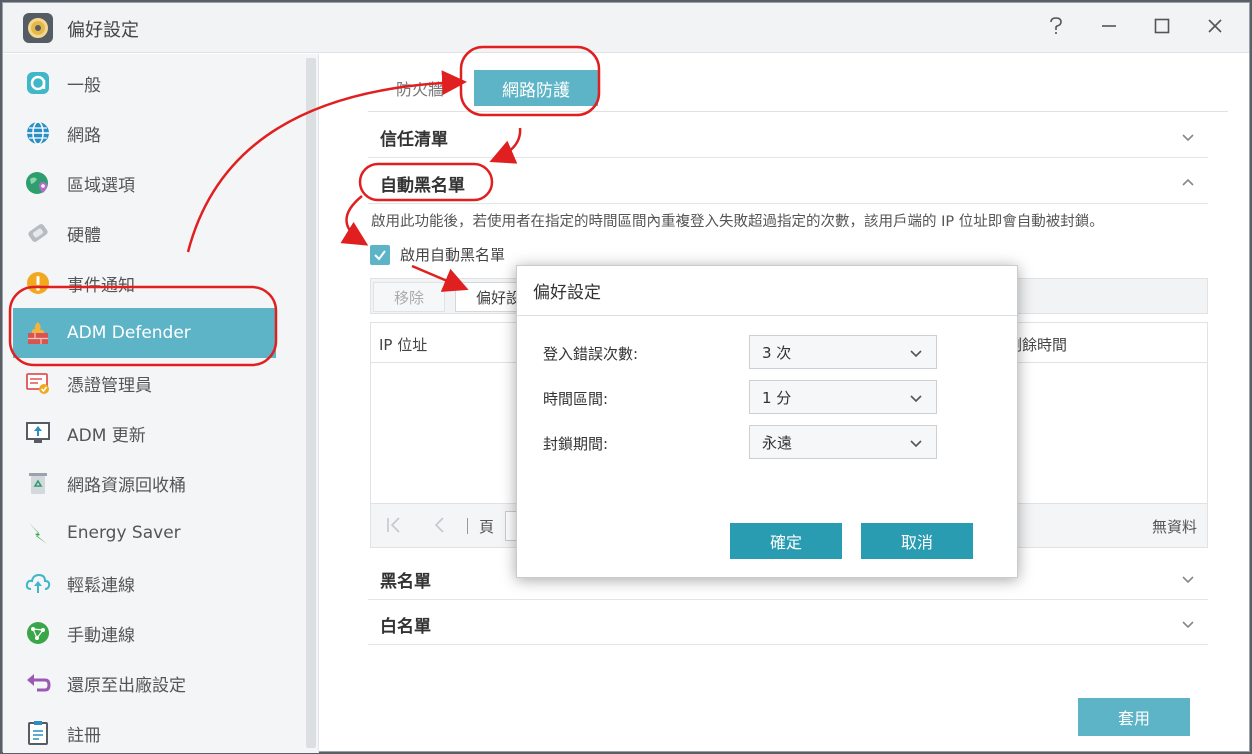 The image size is (1252, 754). What do you see at coordinates (38, 183) in the screenshot?
I see `region-globe-pin-icon` at bounding box center [38, 183].